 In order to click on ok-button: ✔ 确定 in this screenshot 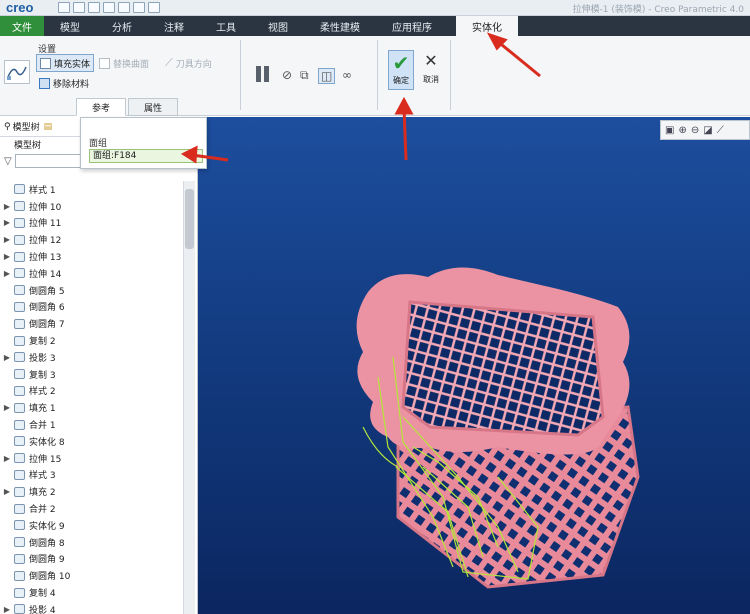, I will do `click(401, 70)`.